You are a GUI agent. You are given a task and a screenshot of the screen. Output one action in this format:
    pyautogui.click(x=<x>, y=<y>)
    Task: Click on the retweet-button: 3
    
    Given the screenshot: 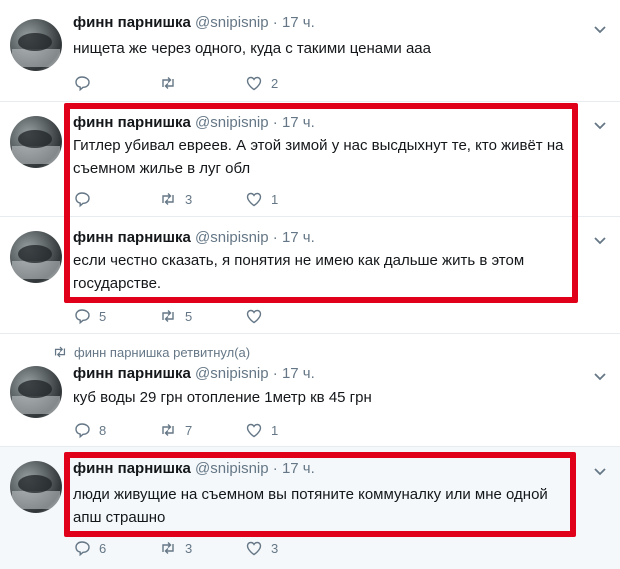 What is the action you would take?
    pyautogui.click(x=175, y=548)
    